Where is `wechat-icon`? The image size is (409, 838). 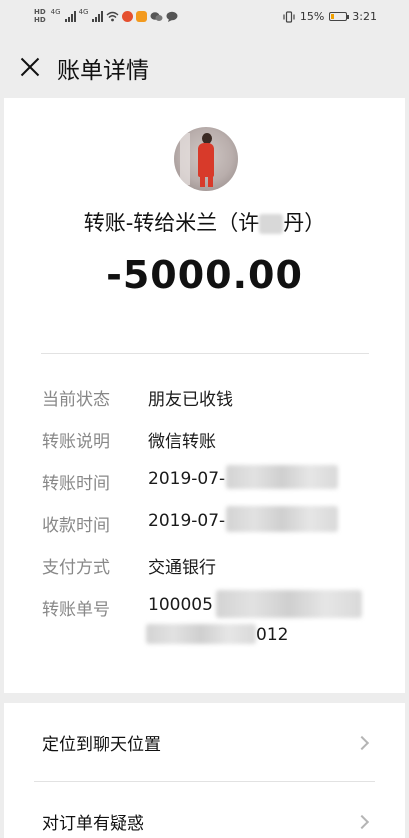
wechat-icon is located at coordinates (156, 16).